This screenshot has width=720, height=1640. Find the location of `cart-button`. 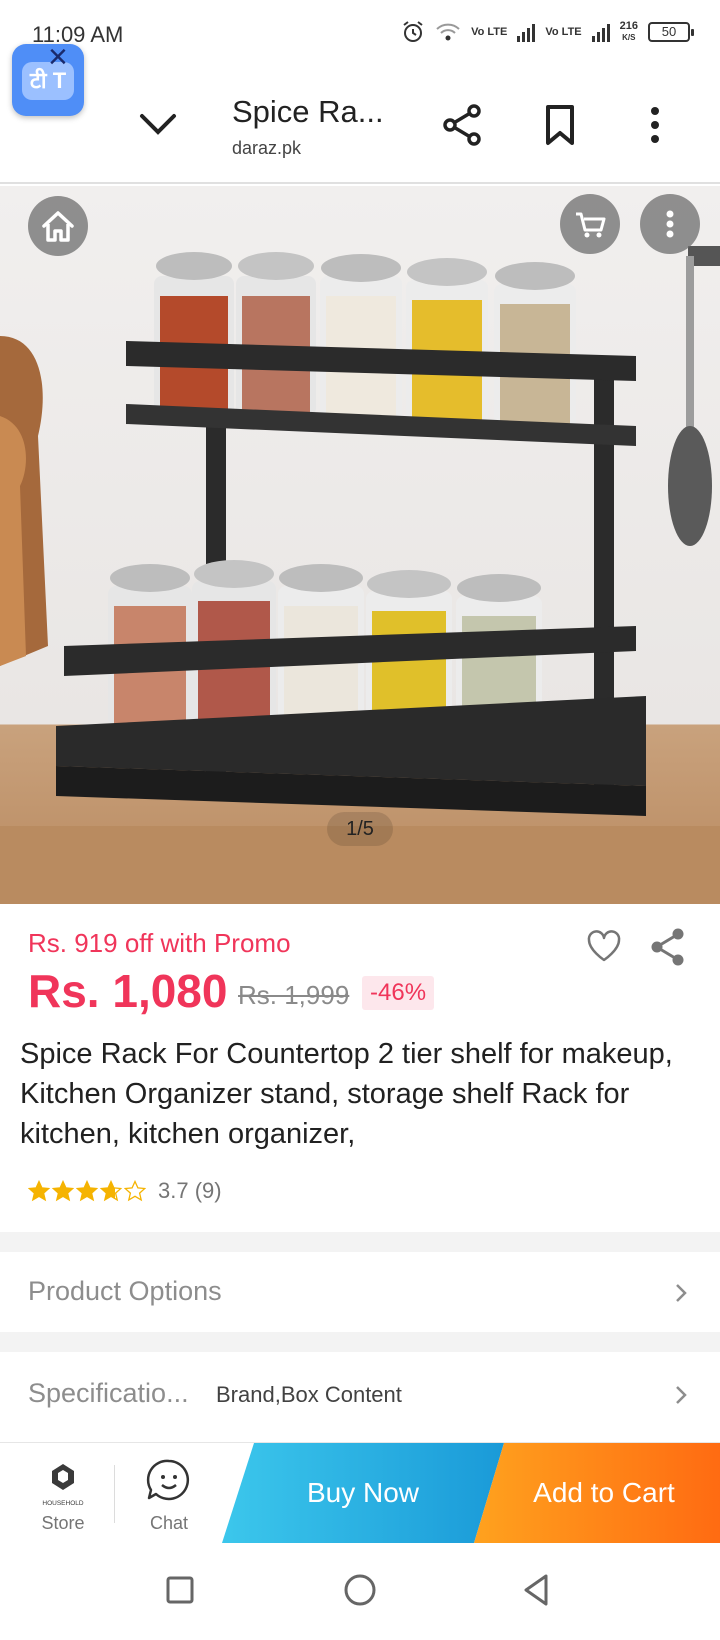

cart-button is located at coordinates (590, 224).